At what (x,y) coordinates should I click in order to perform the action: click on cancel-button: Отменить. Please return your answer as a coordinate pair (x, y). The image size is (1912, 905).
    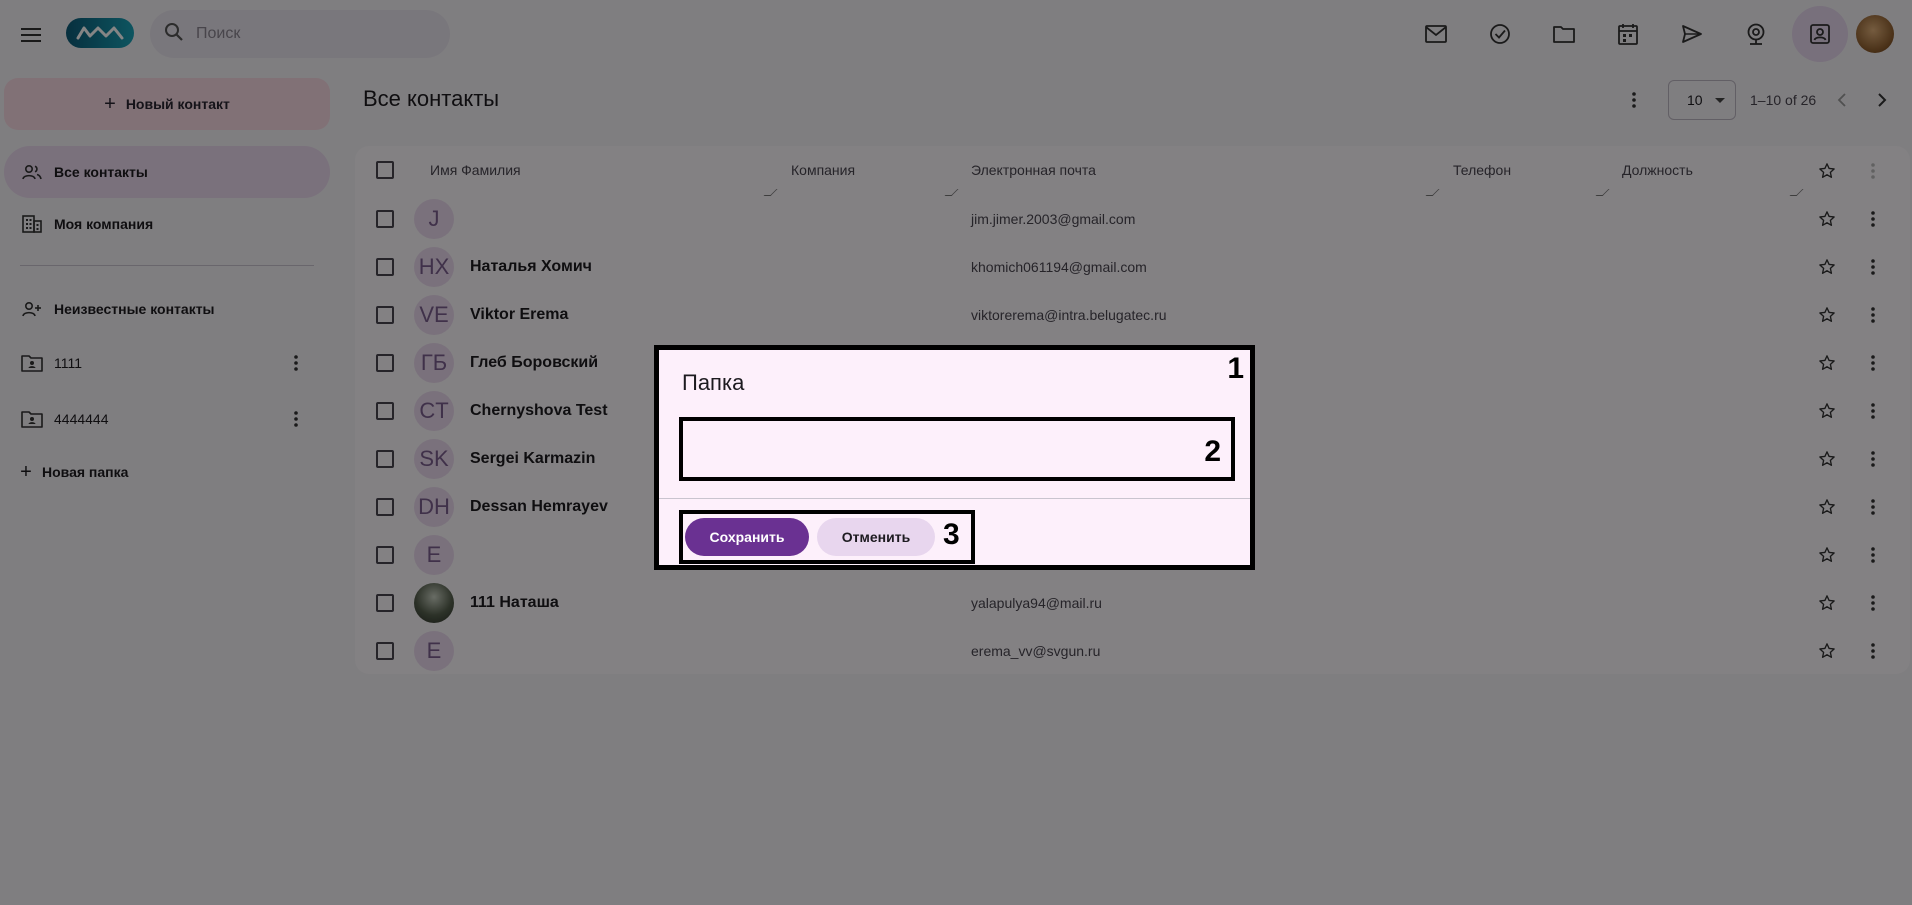
    Looking at the image, I should click on (876, 537).